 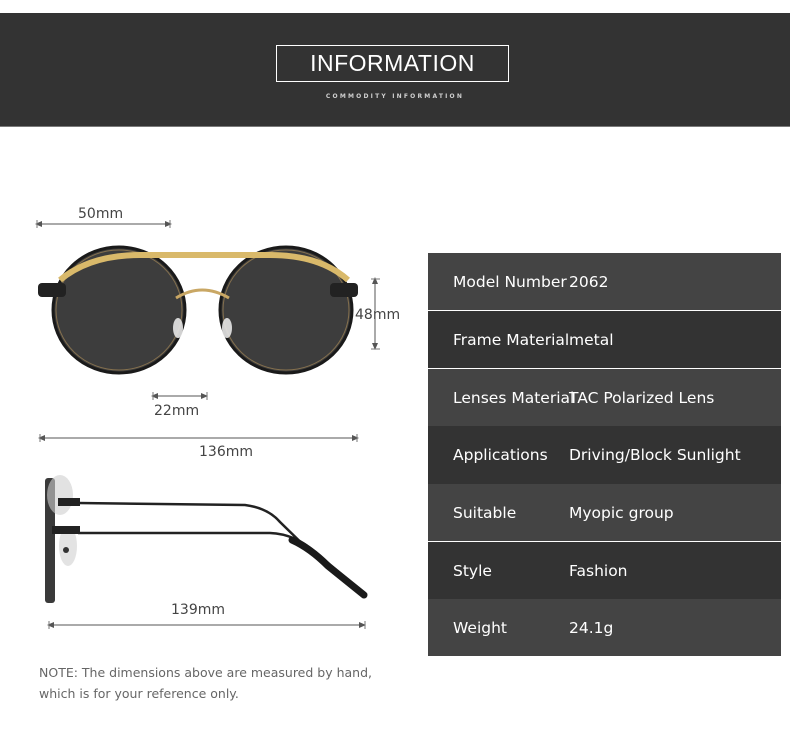 What do you see at coordinates (395, 96) in the screenshot?
I see `page-subtitle: COMMODITY INFORMATION` at bounding box center [395, 96].